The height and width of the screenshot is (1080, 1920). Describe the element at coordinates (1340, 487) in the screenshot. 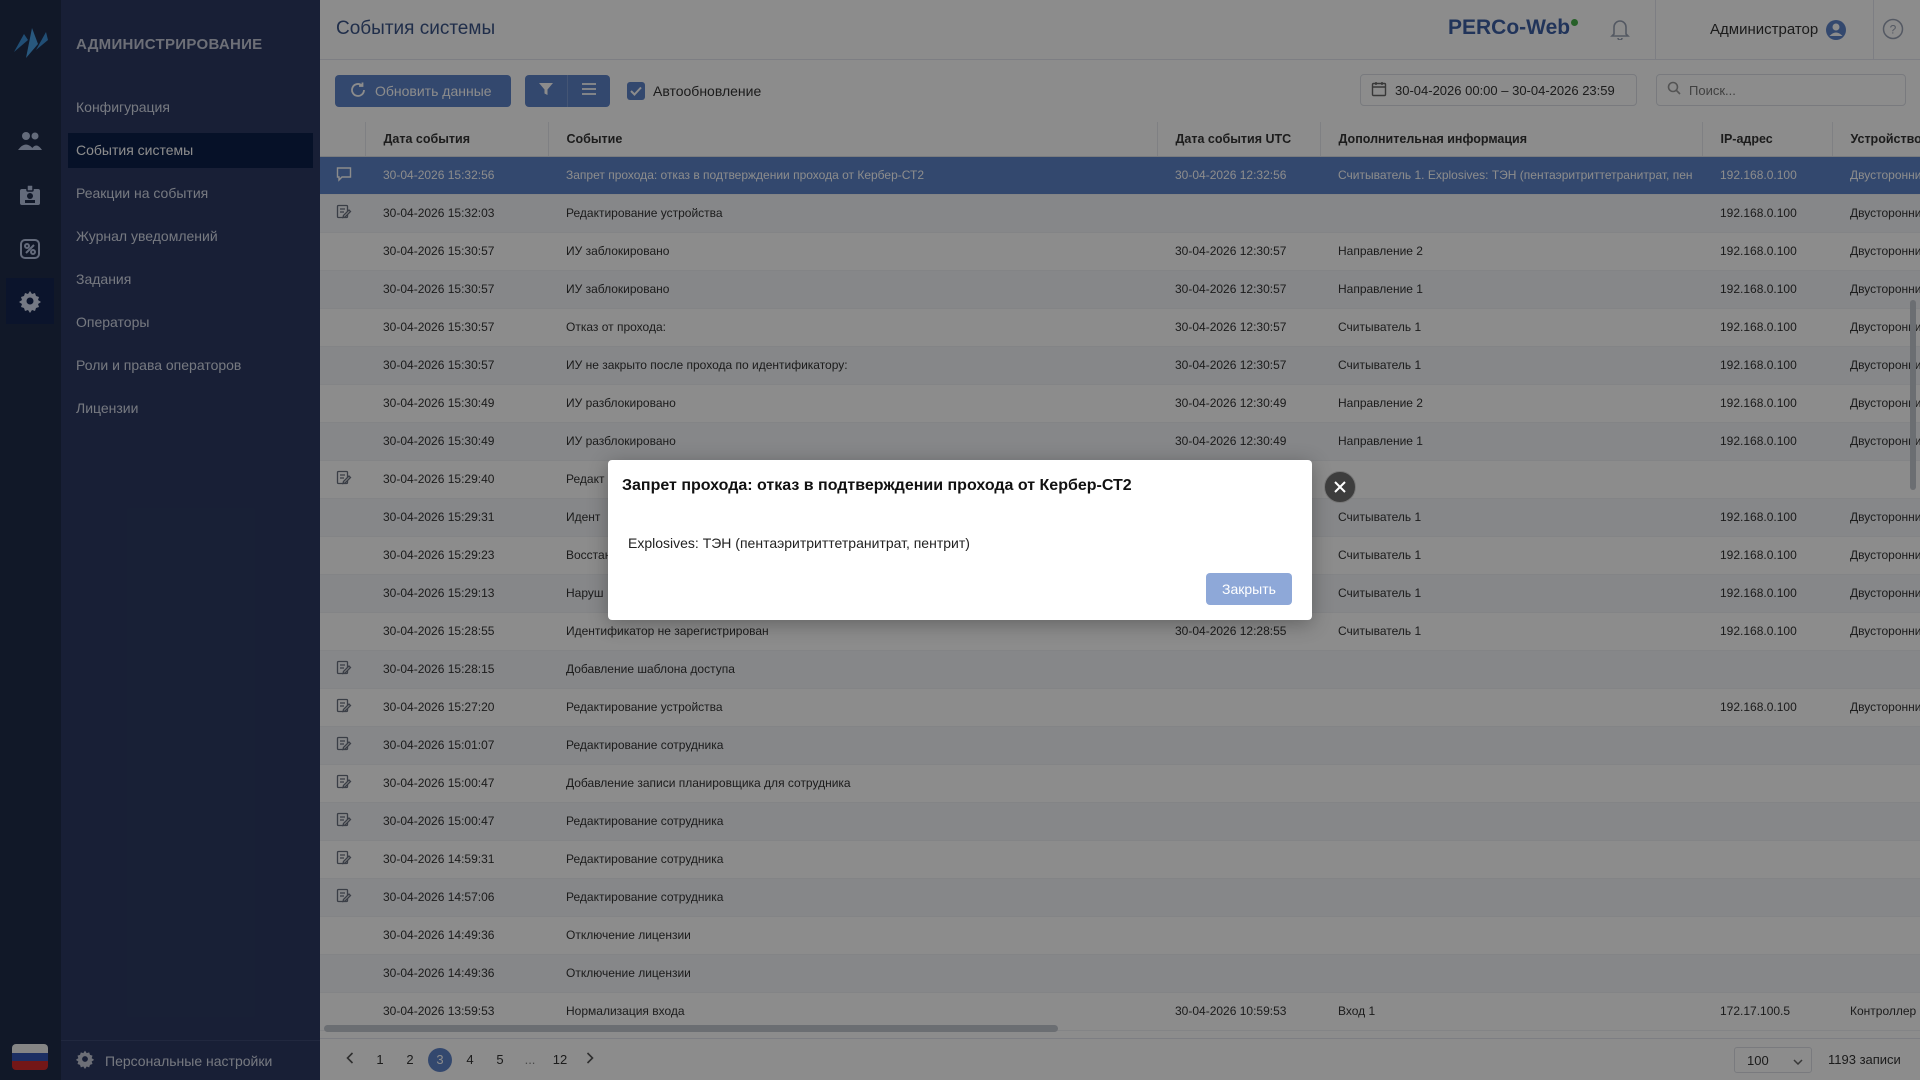

I see `modal-close-icon` at that location.